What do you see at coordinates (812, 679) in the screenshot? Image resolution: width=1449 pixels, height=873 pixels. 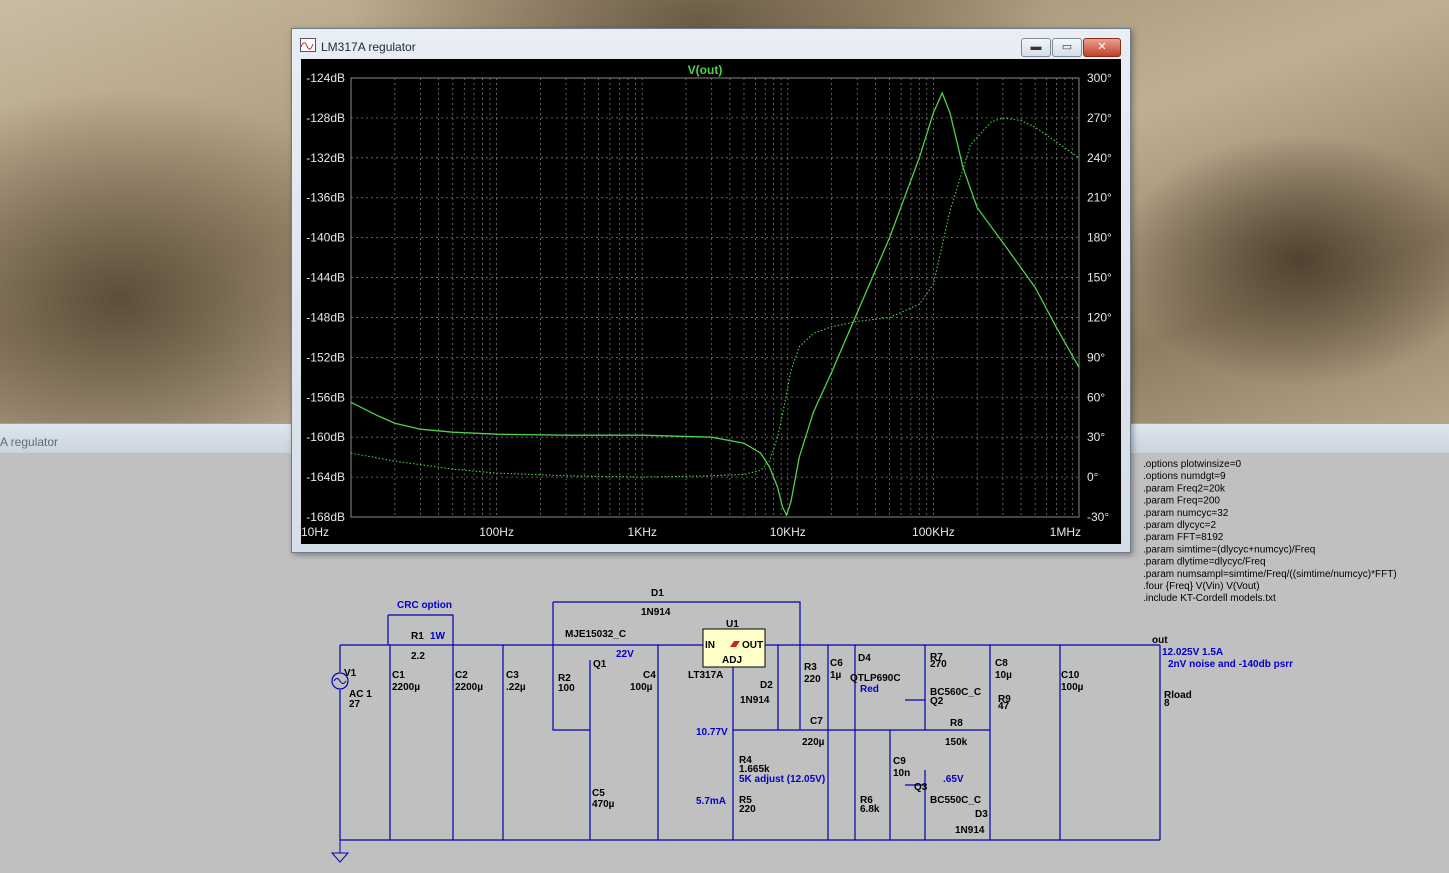 I see `label-R3-value: 220` at bounding box center [812, 679].